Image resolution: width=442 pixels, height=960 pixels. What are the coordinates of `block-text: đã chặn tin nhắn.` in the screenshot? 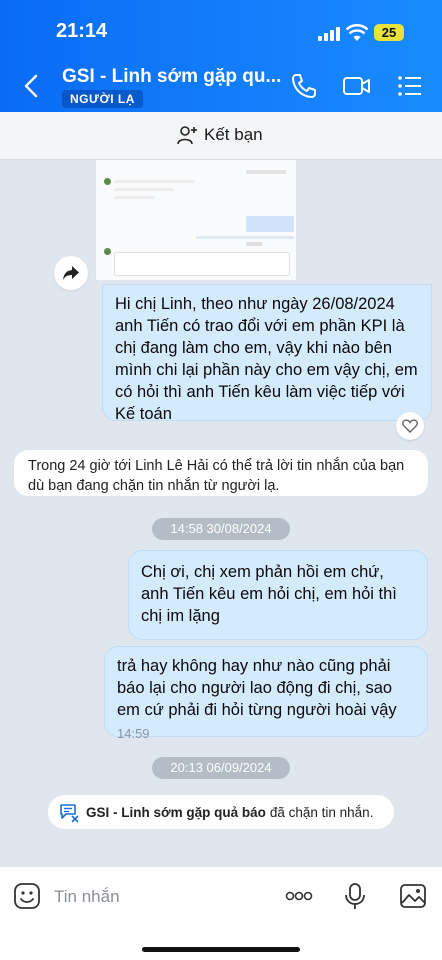 It's located at (321, 812).